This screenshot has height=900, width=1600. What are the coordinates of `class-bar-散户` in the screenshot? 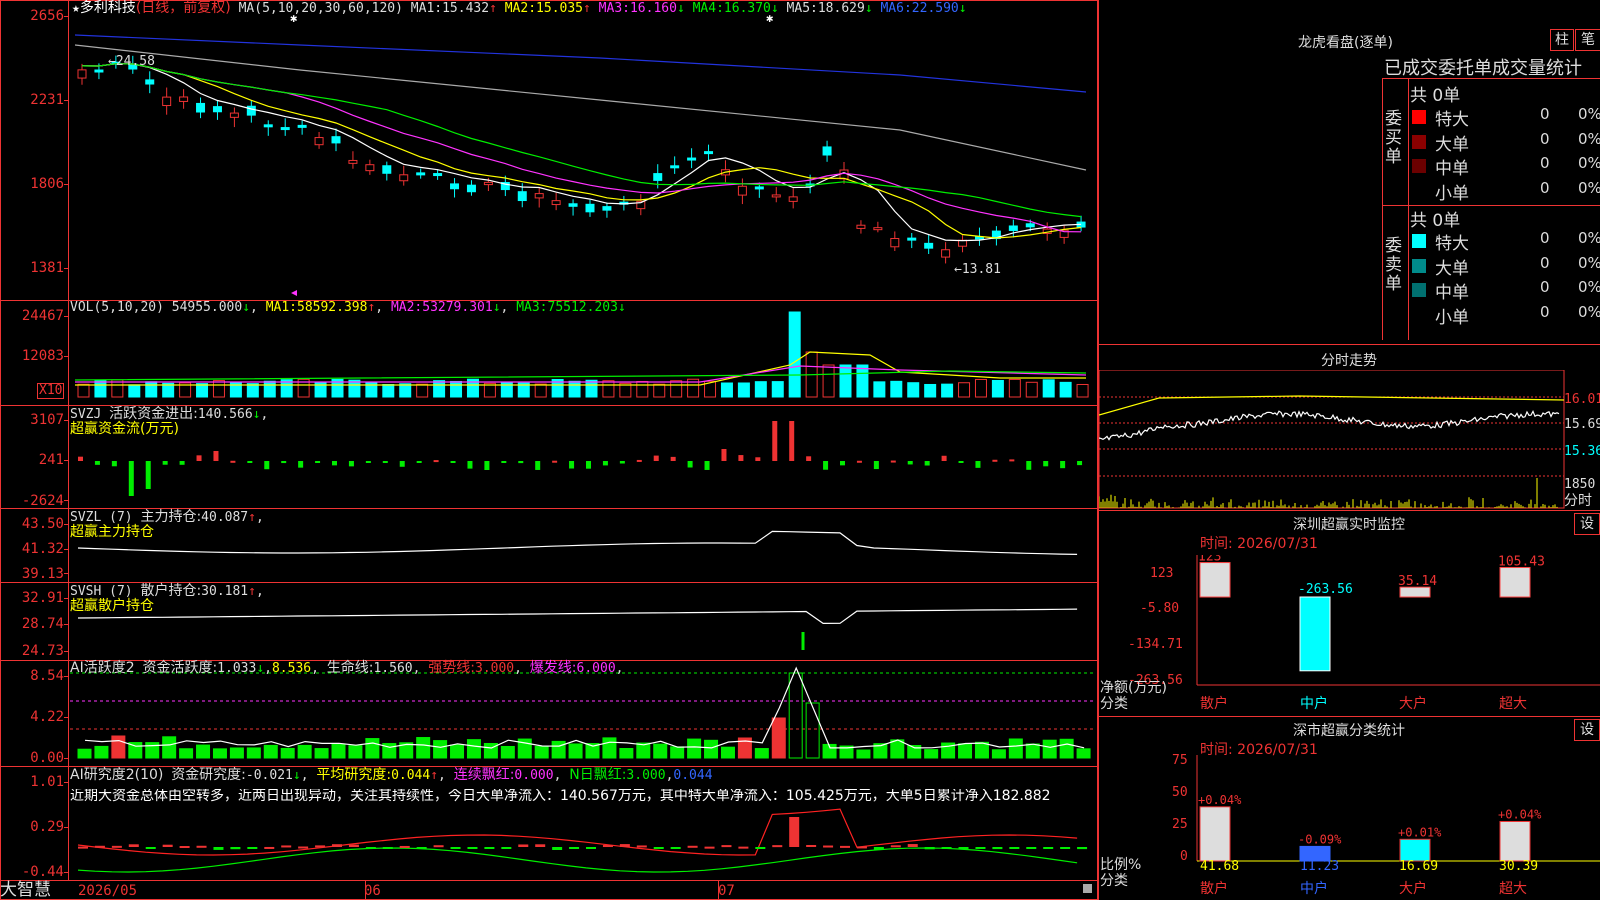 It's located at (1215, 834).